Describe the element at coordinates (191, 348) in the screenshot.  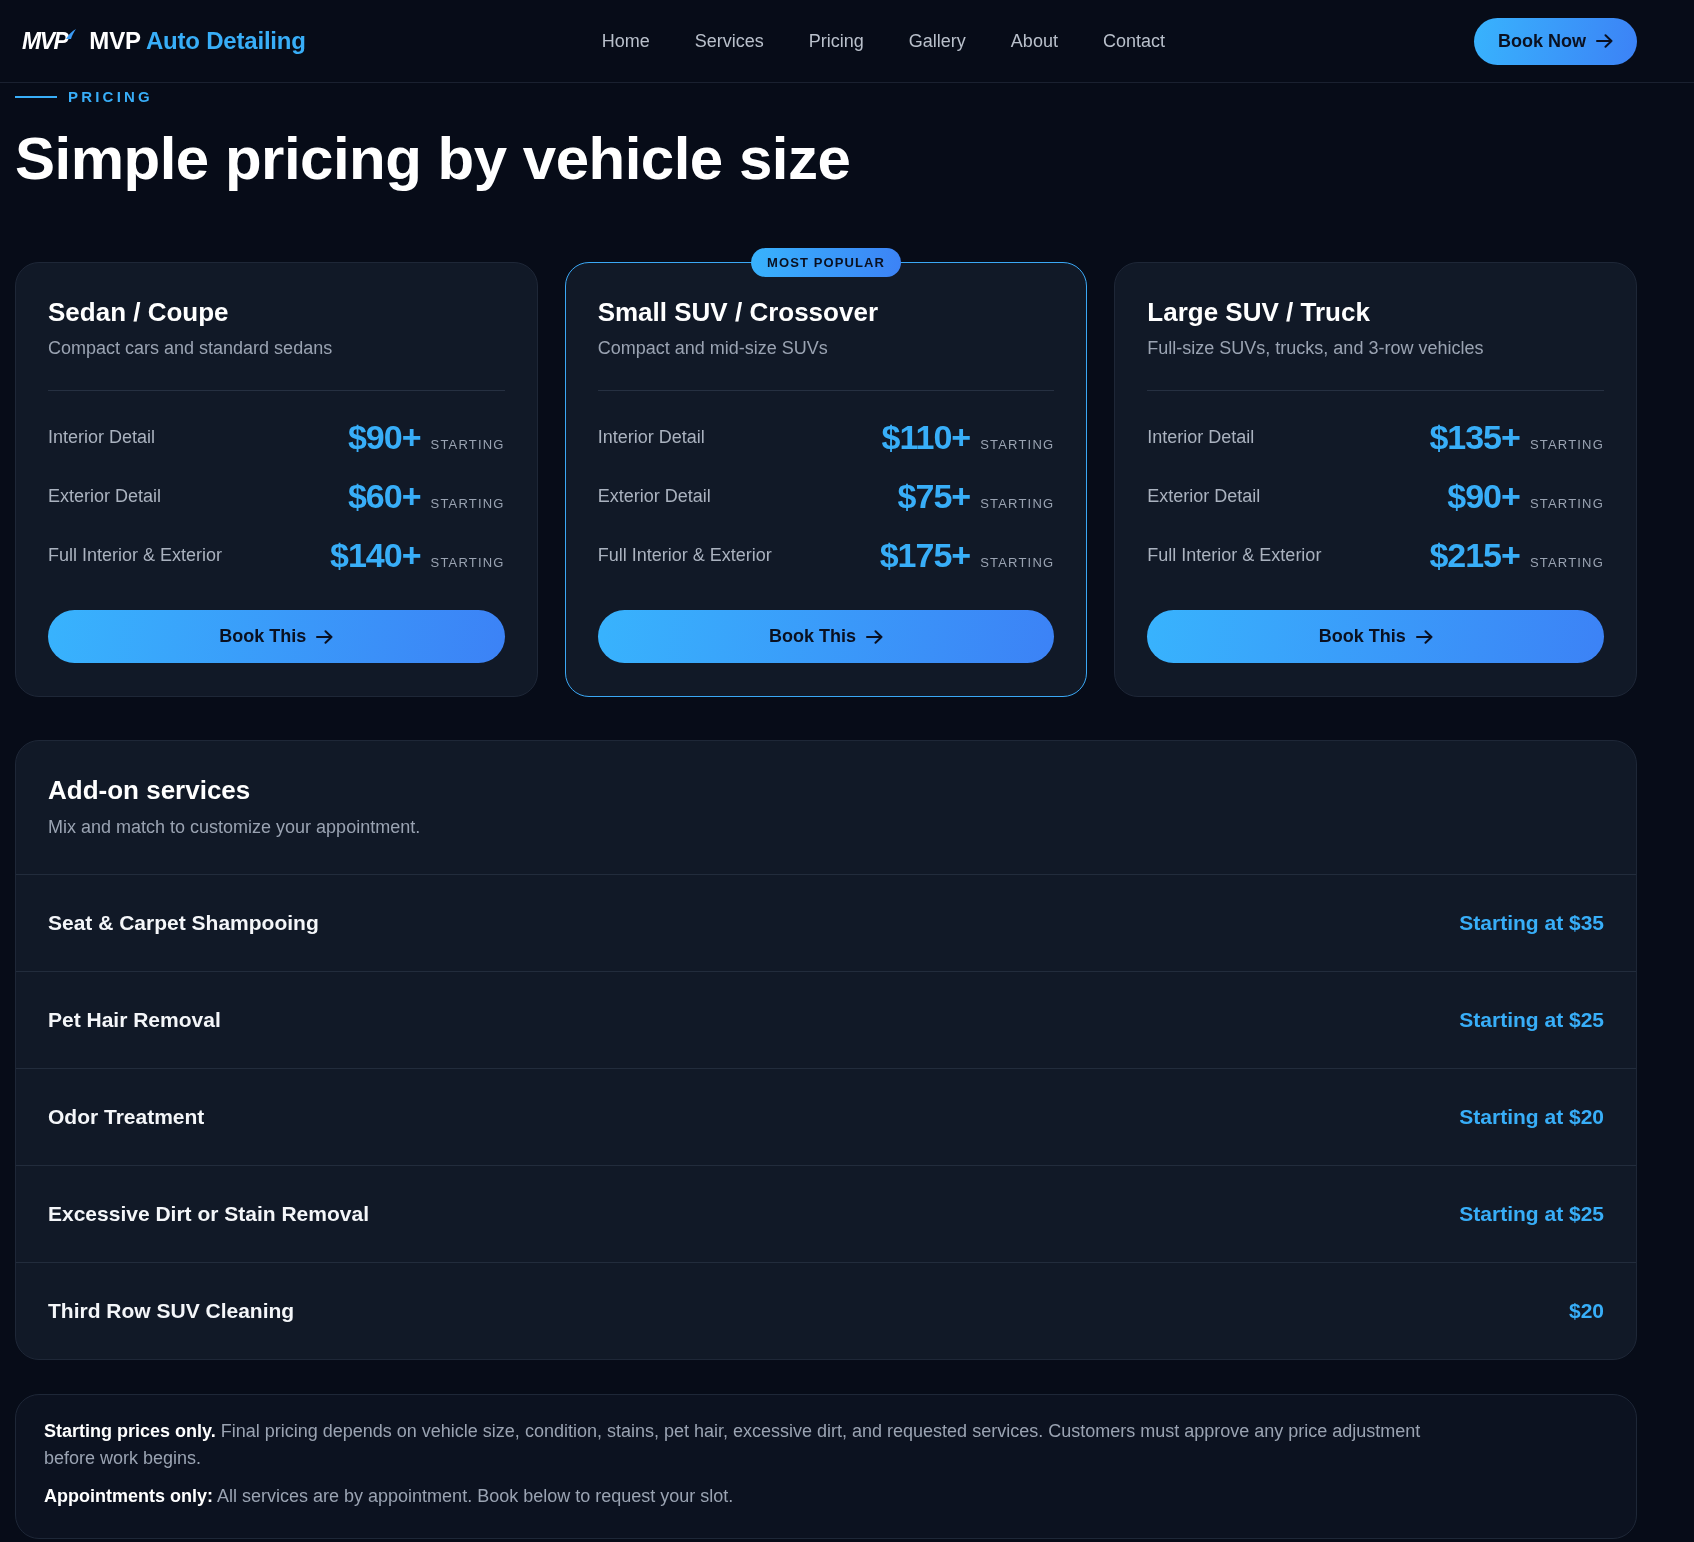
I see `plan-subtitle: Compact cars and standard sedans` at that location.